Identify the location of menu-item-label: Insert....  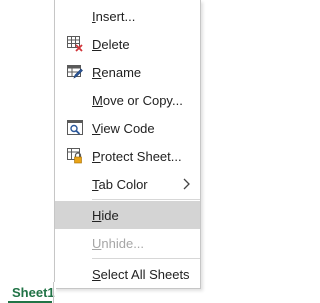
(113, 16).